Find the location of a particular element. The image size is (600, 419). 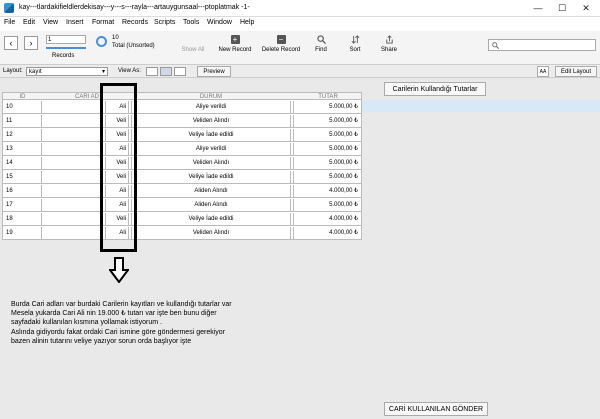

menu-help: Help is located at coordinates (247, 22).